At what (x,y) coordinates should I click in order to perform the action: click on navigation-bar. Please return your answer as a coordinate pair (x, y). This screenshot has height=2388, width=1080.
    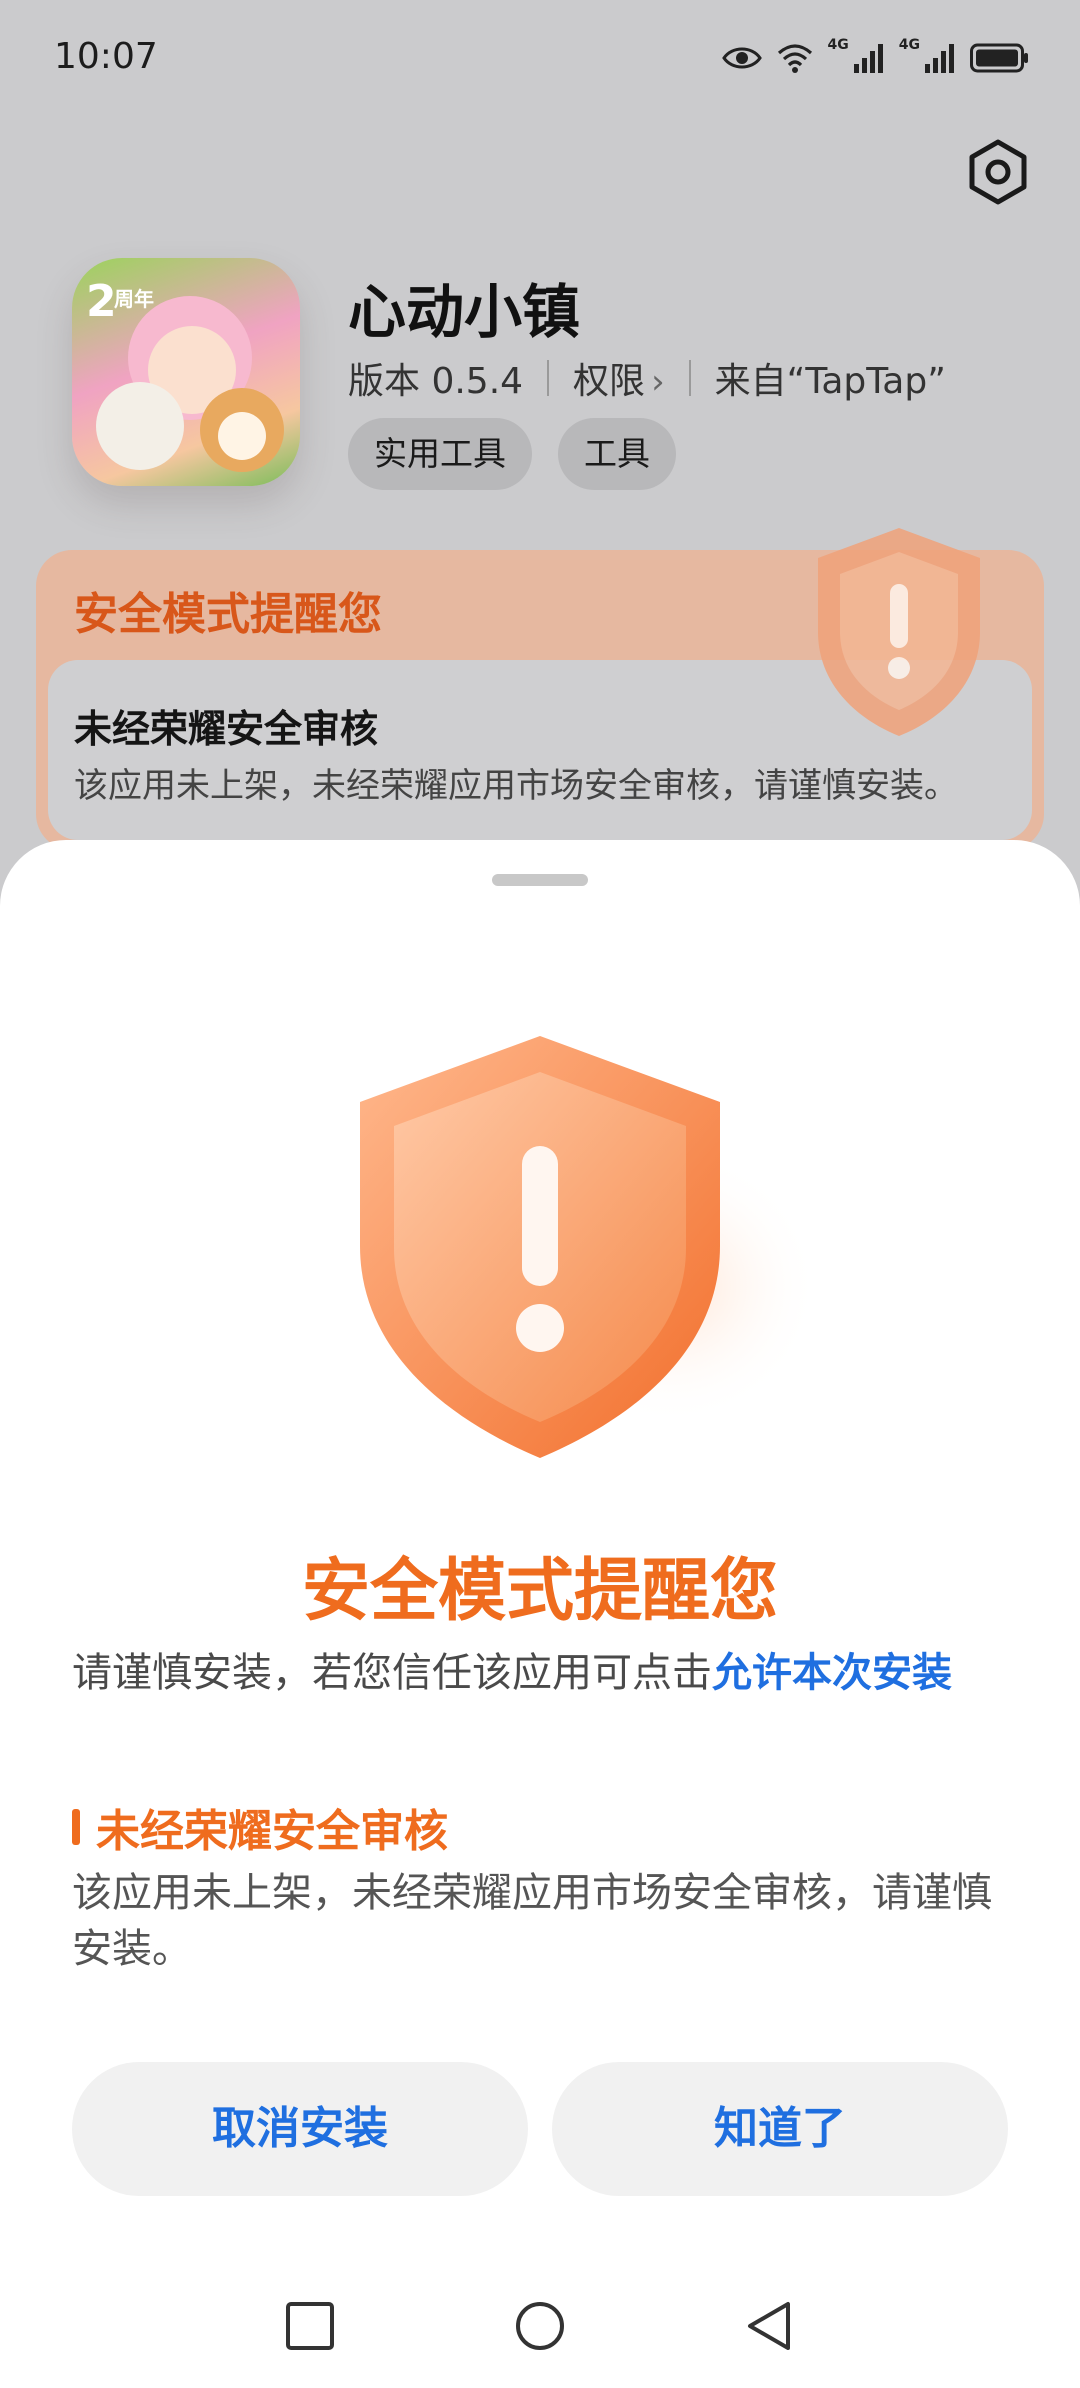
    Looking at the image, I should click on (540, 2328).